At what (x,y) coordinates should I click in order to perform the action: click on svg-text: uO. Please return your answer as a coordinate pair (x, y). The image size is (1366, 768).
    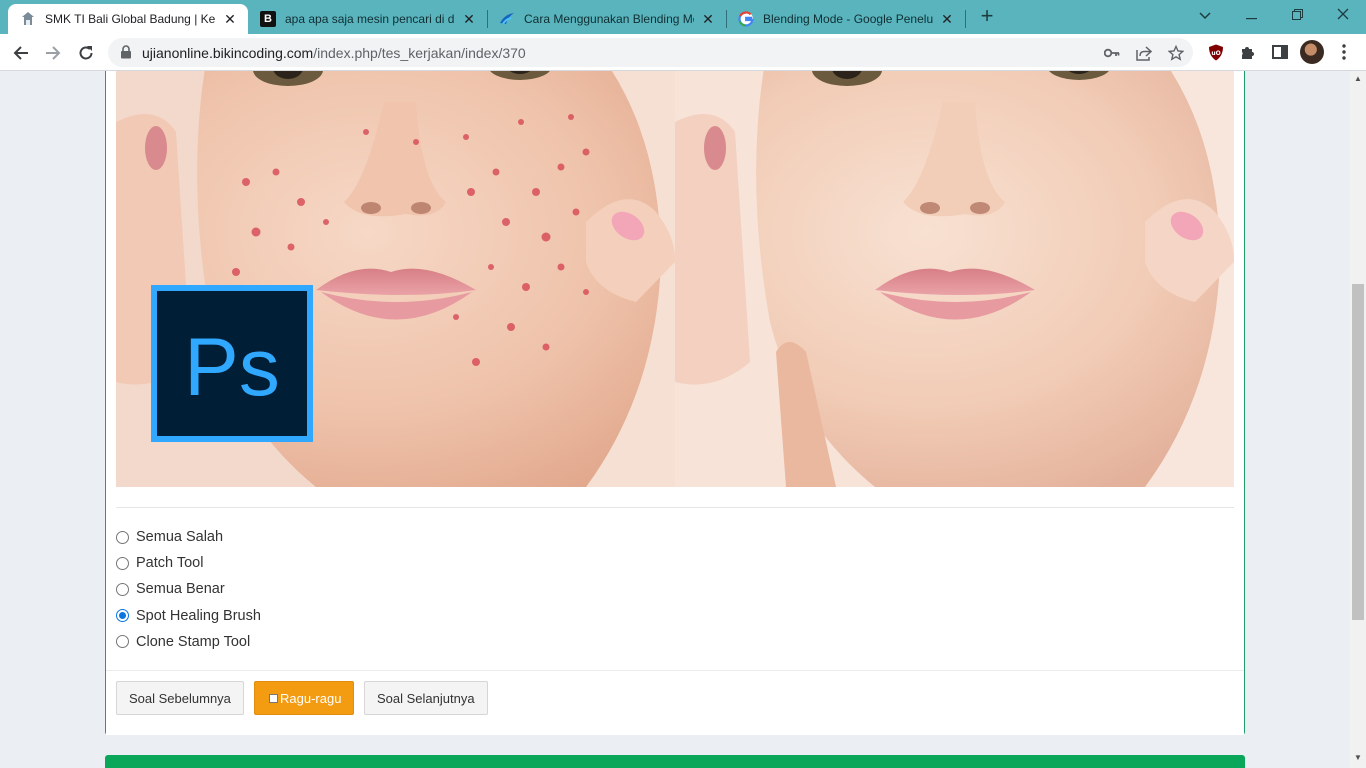
    Looking at the image, I should click on (1215, 53).